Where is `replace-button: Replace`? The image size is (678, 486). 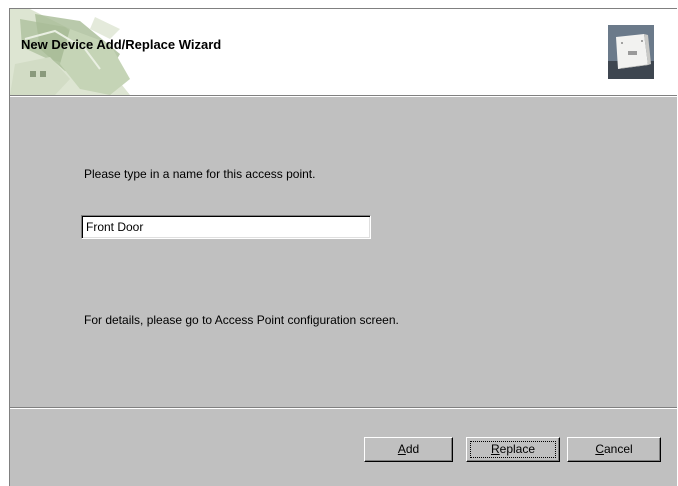
replace-button: Replace is located at coordinates (513, 449).